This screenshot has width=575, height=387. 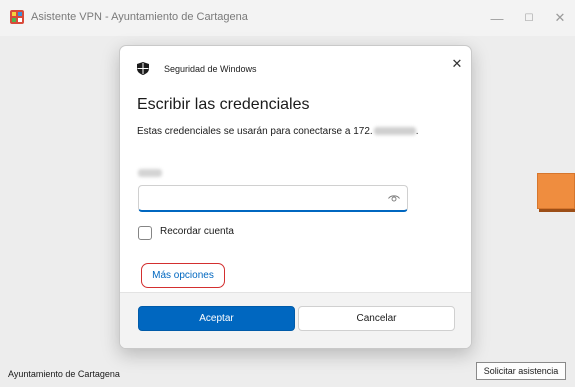 I want to click on description-suffix: ., so click(x=417, y=131).